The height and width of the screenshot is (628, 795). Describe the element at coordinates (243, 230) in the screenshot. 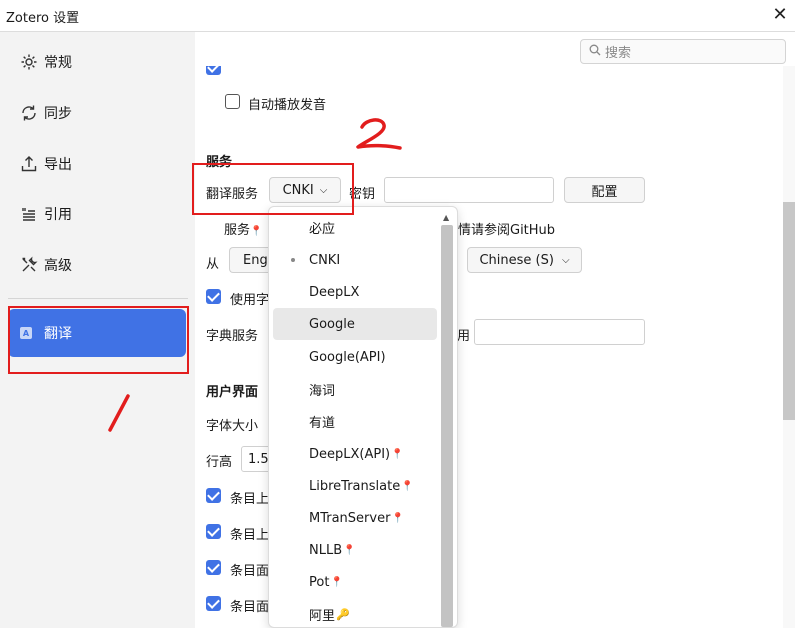

I see `service-note-prefix: 服务📍` at that location.